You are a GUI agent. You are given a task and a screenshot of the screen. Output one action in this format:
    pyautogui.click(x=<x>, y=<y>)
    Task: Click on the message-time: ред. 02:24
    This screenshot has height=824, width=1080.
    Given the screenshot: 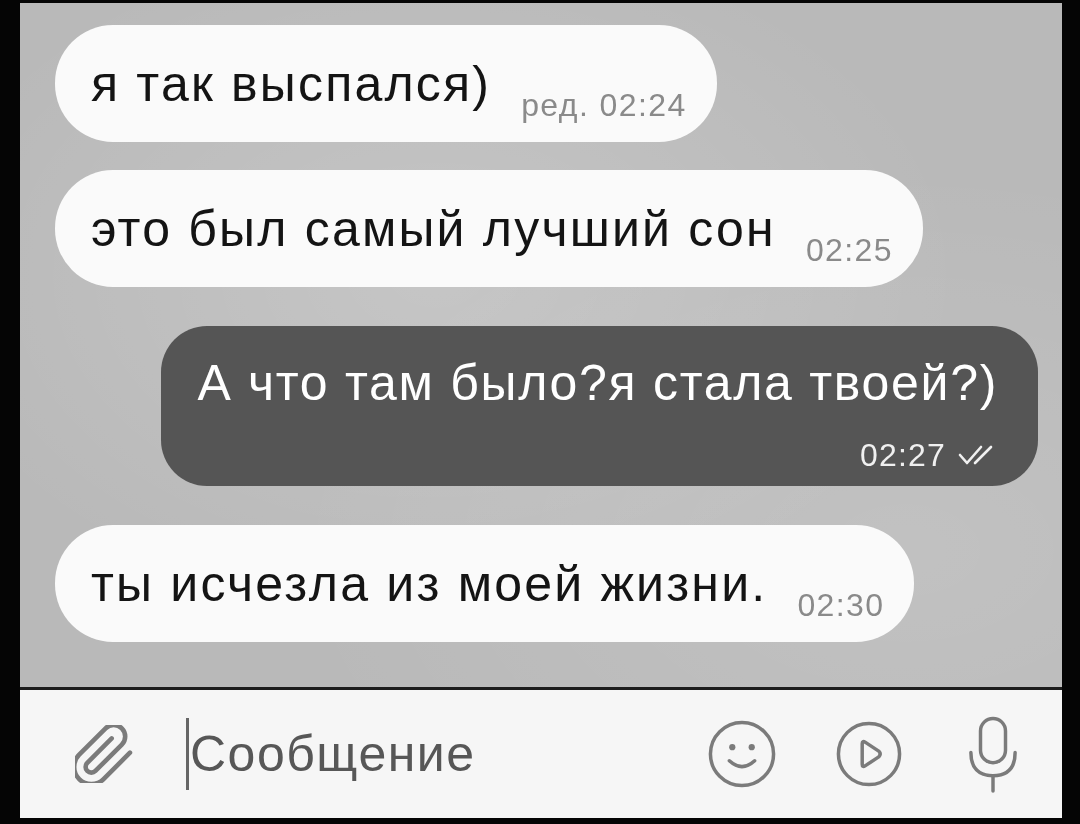 What is the action you would take?
    pyautogui.click(x=604, y=105)
    